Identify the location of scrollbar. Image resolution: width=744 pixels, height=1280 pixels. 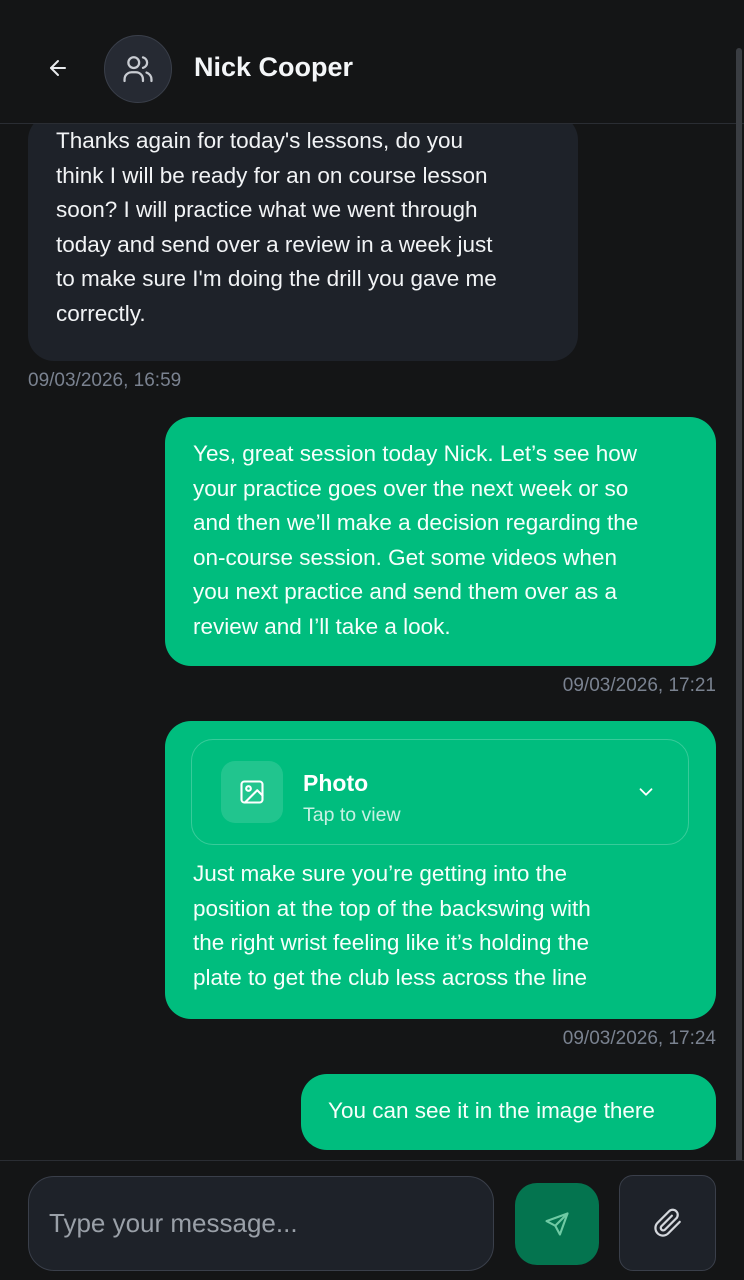
(739, 633).